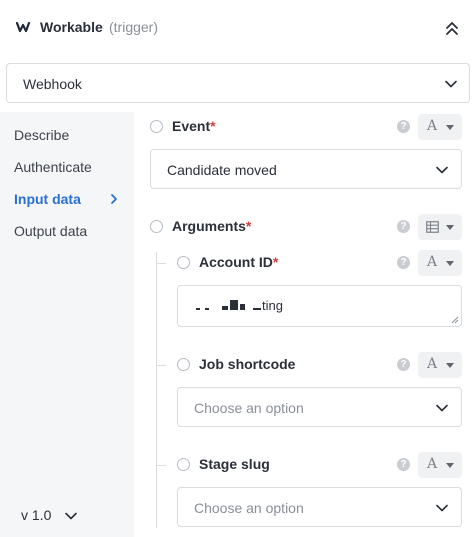 This screenshot has height=537, width=475. Describe the element at coordinates (183, 464) in the screenshot. I see `stage-slug-radio` at that location.